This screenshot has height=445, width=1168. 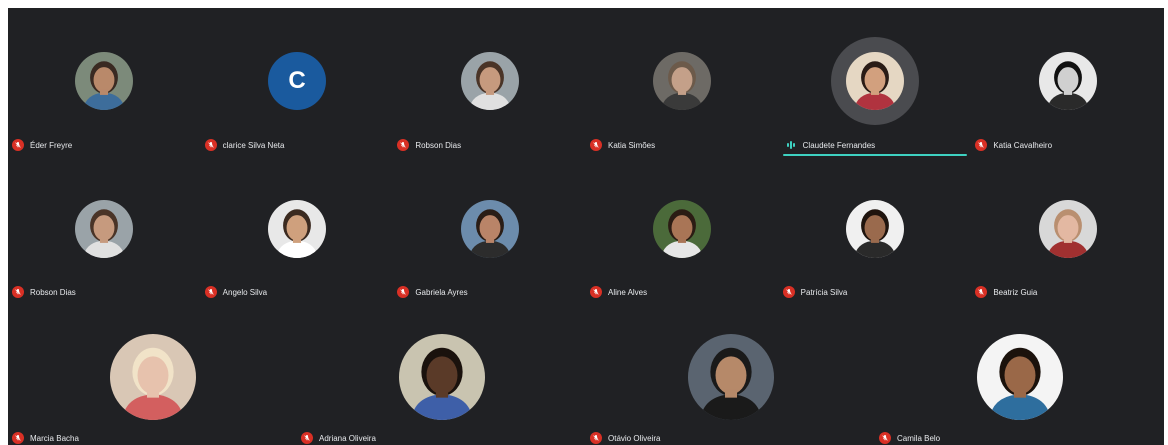 I want to click on participant-name-row: clarice Silva Neta, so click(x=244, y=145).